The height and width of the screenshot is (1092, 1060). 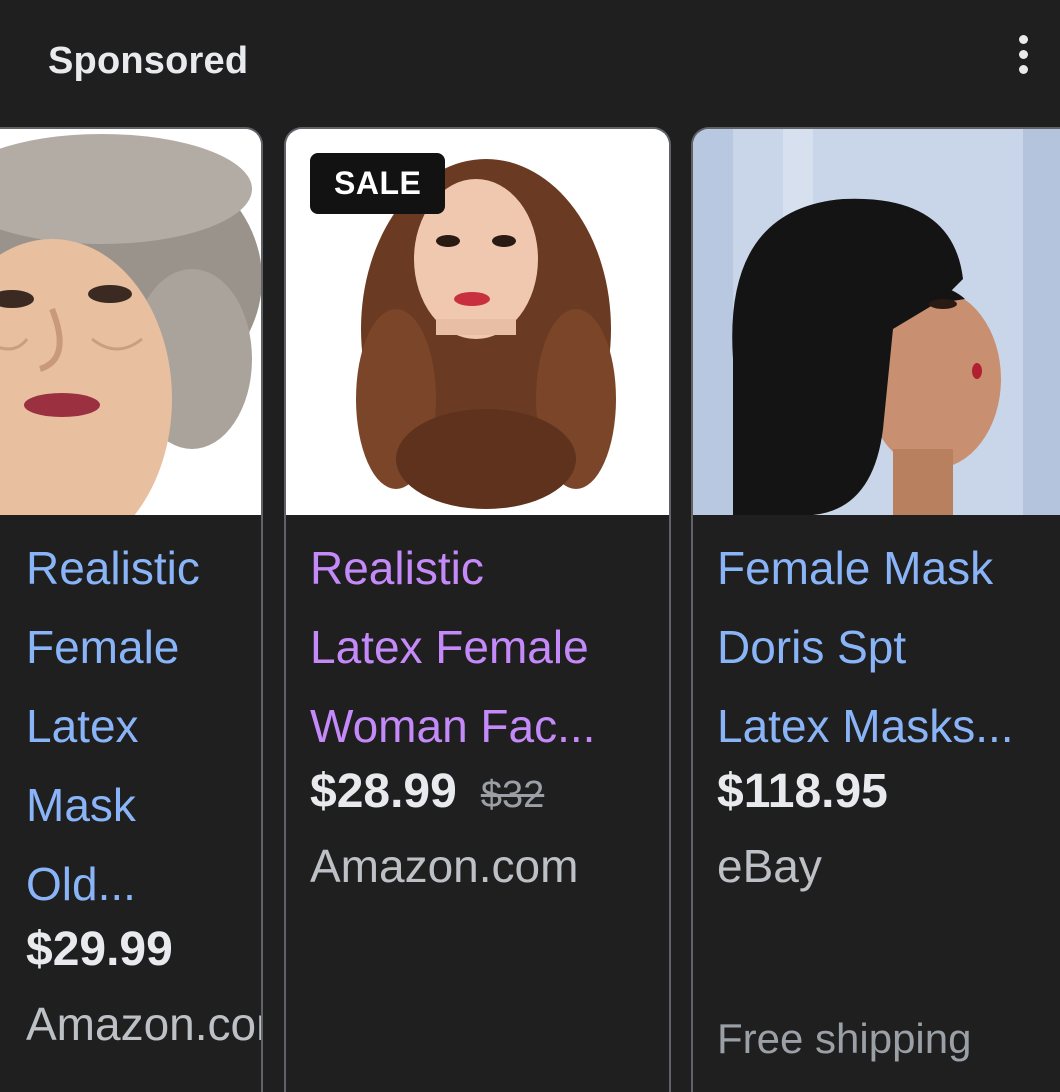 I want to click on sponsored-label: Sponsored, so click(x=148, y=61).